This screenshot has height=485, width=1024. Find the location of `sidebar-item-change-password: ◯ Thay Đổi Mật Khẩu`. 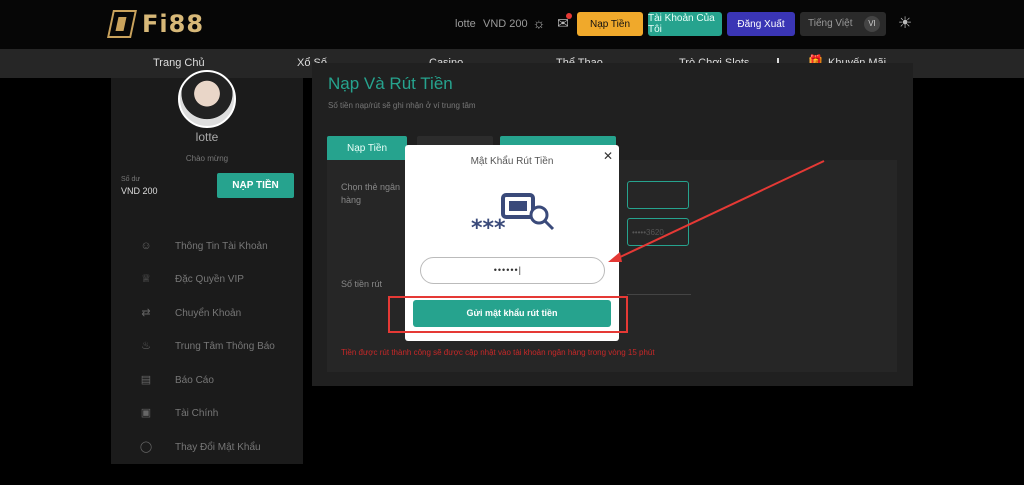

sidebar-item-change-password: ◯ Thay Đổi Mật Khẩu is located at coordinates (200, 447).